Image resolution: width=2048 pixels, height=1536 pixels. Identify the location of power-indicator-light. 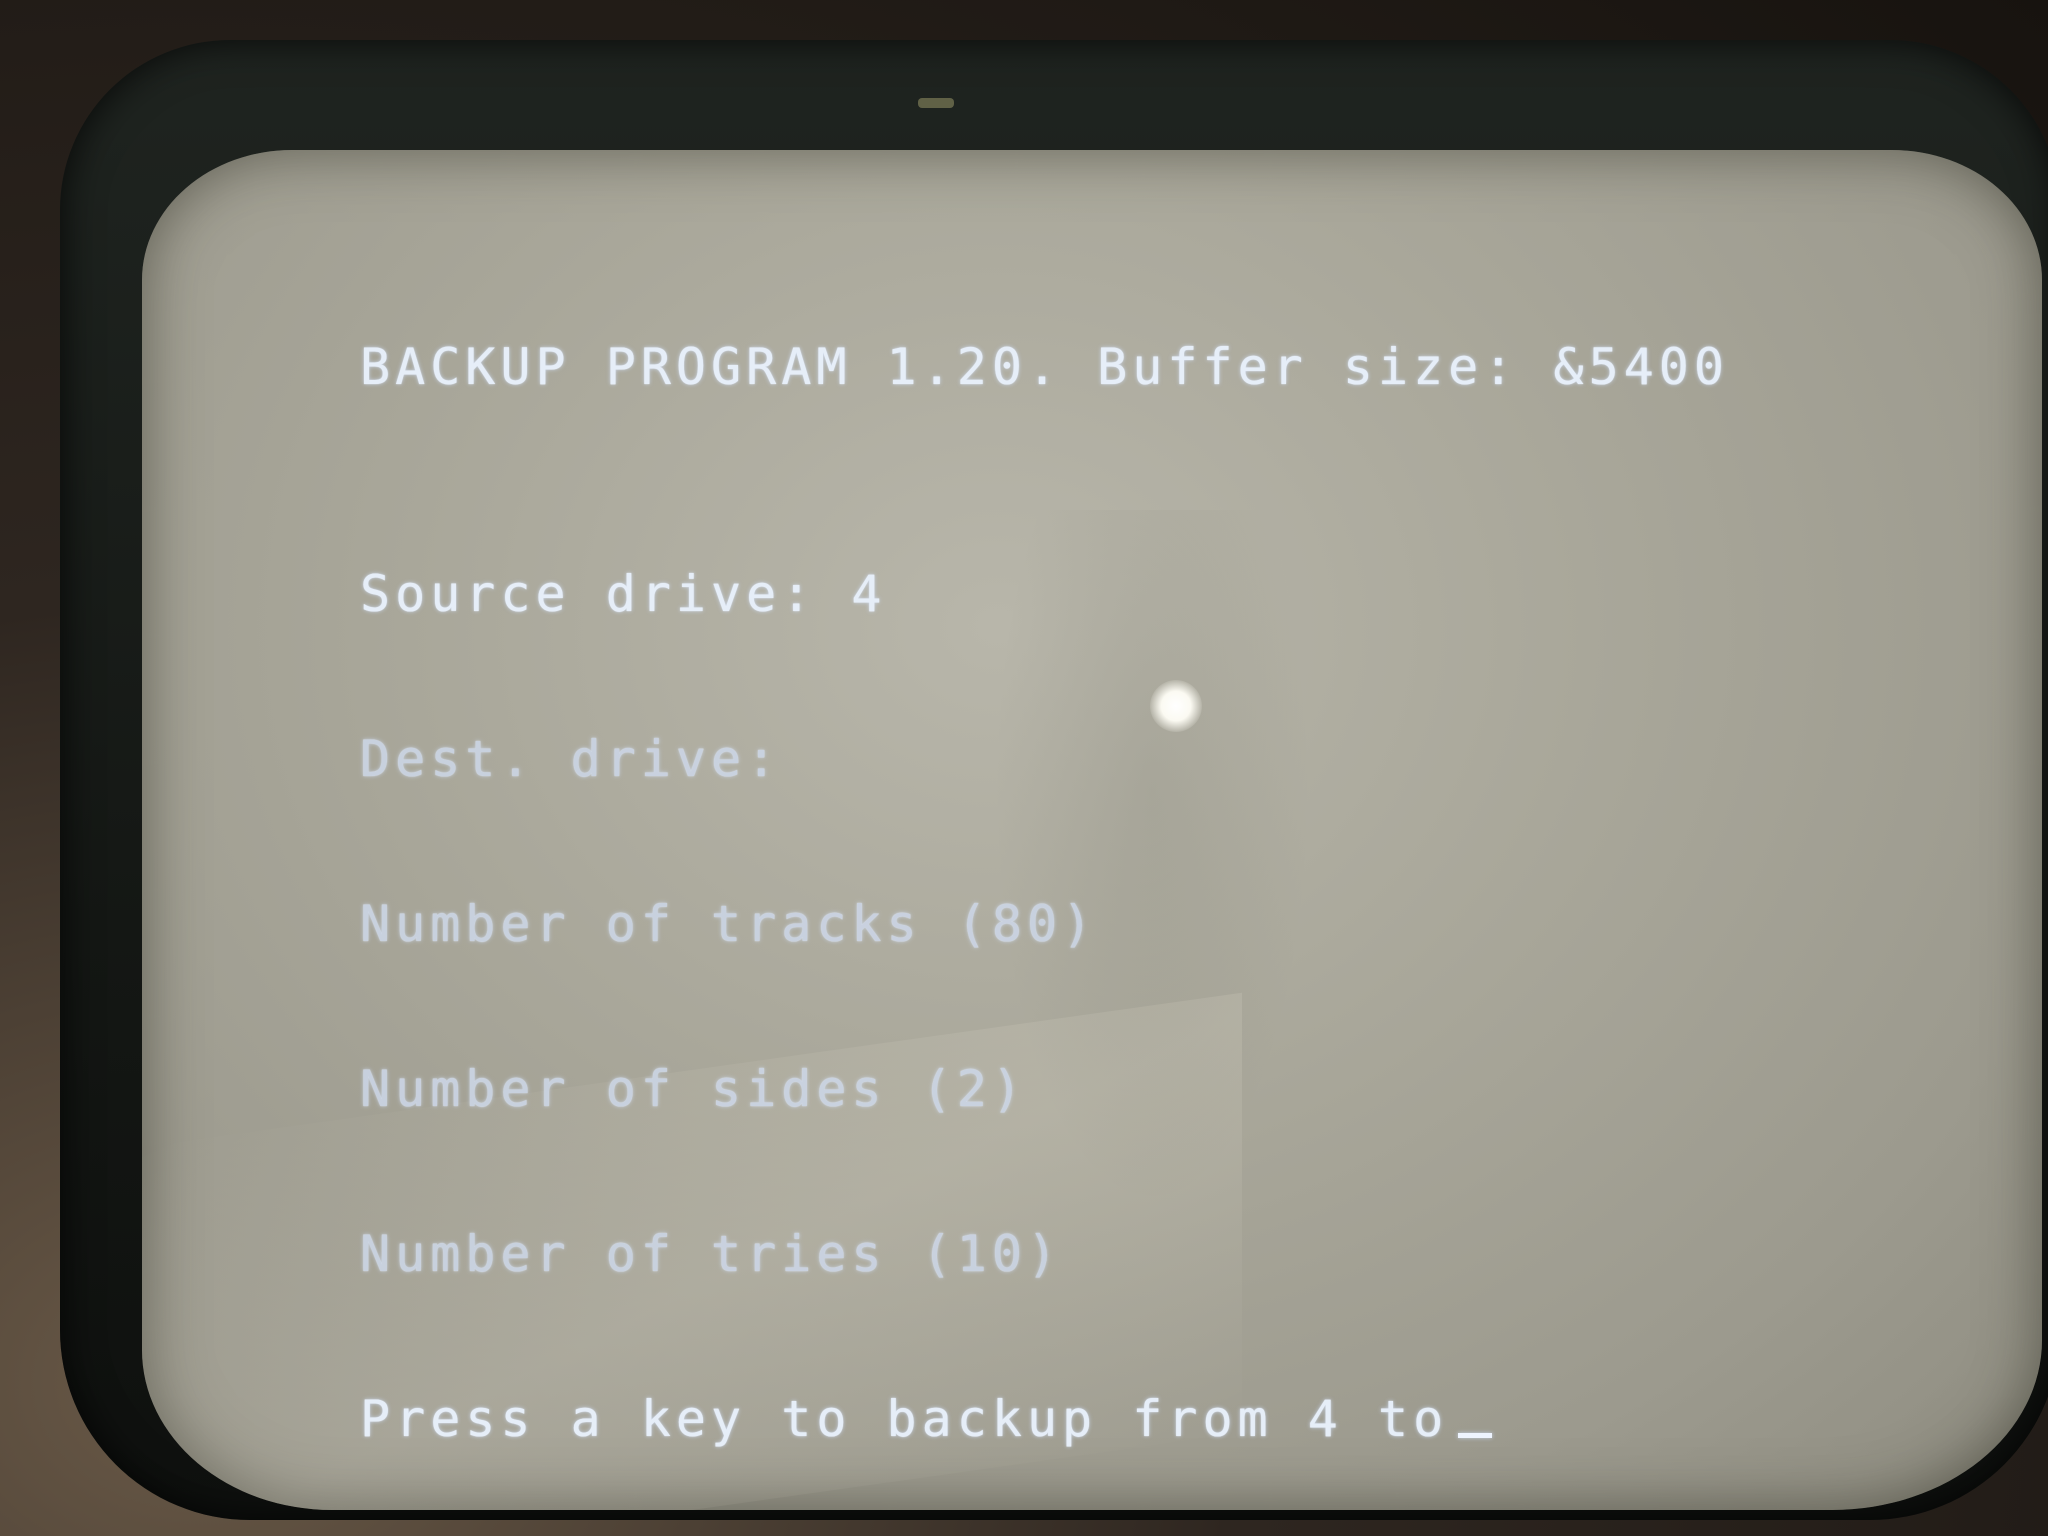
(936, 103).